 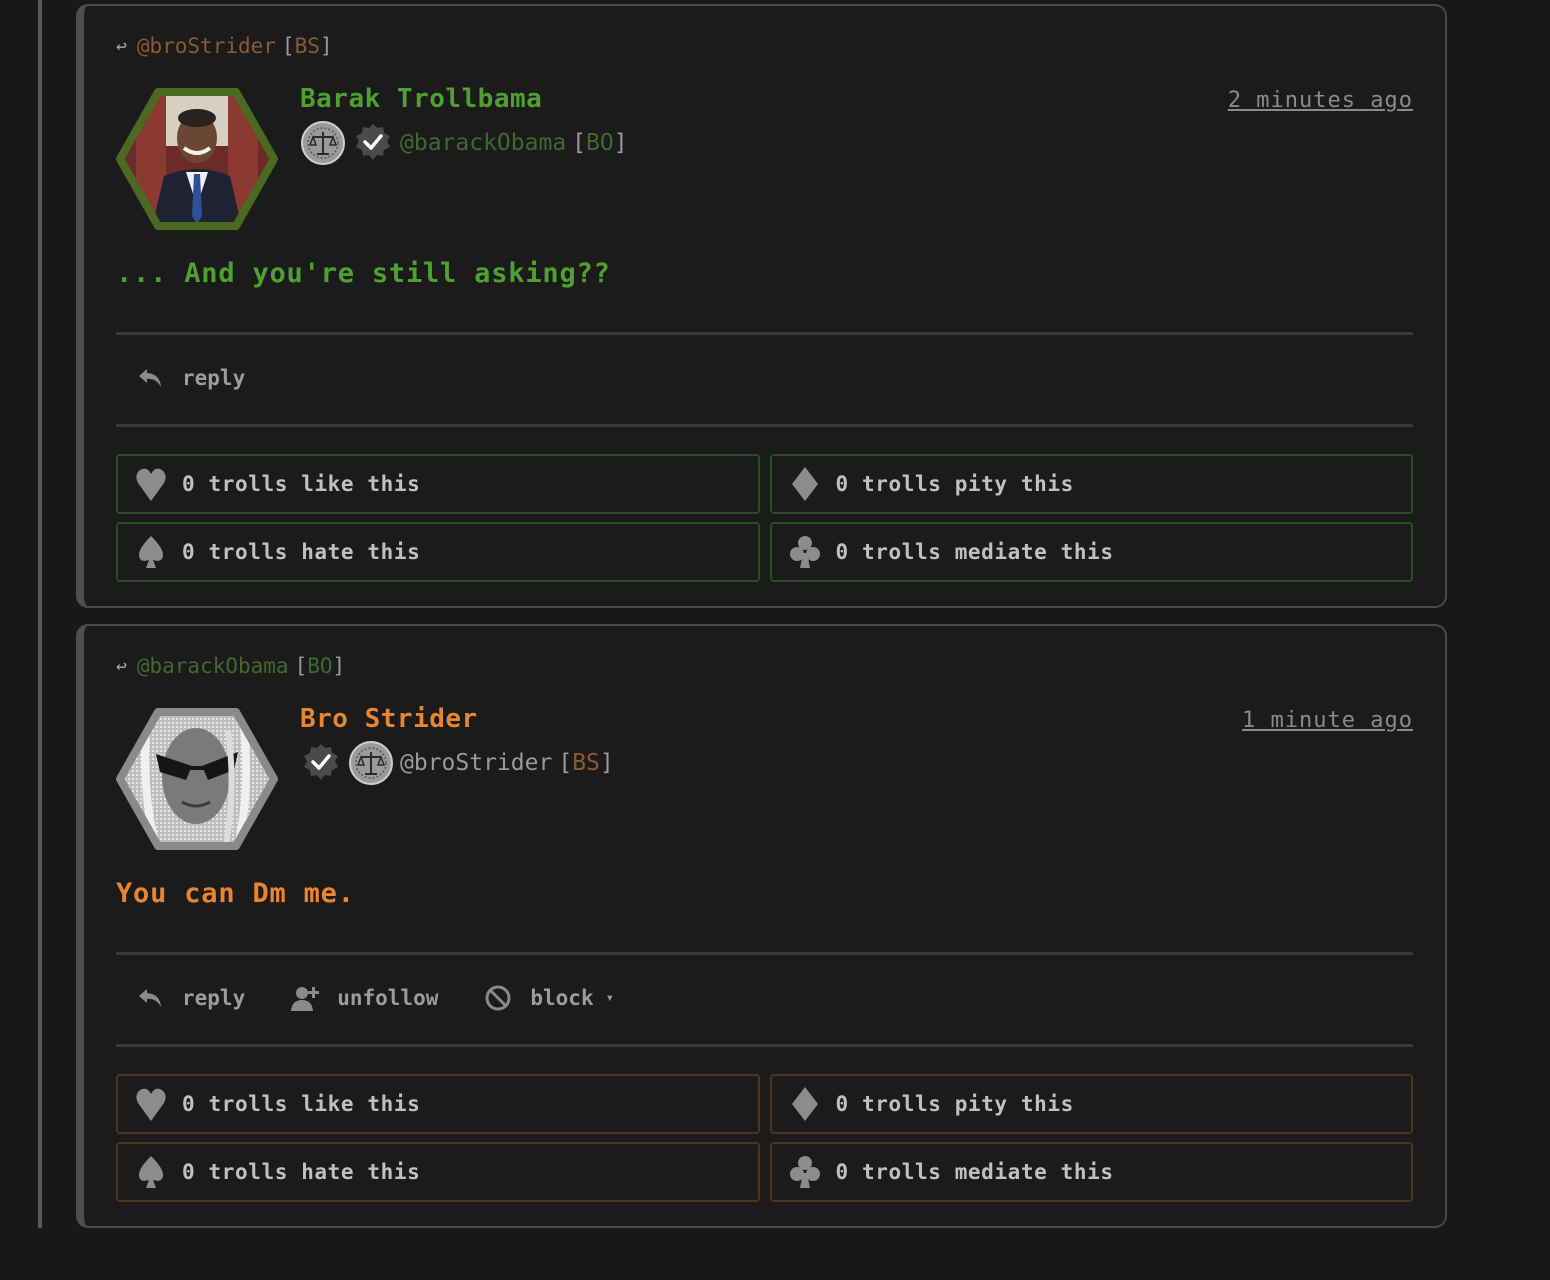 I want to click on author-initials: [BS], so click(x=586, y=763).